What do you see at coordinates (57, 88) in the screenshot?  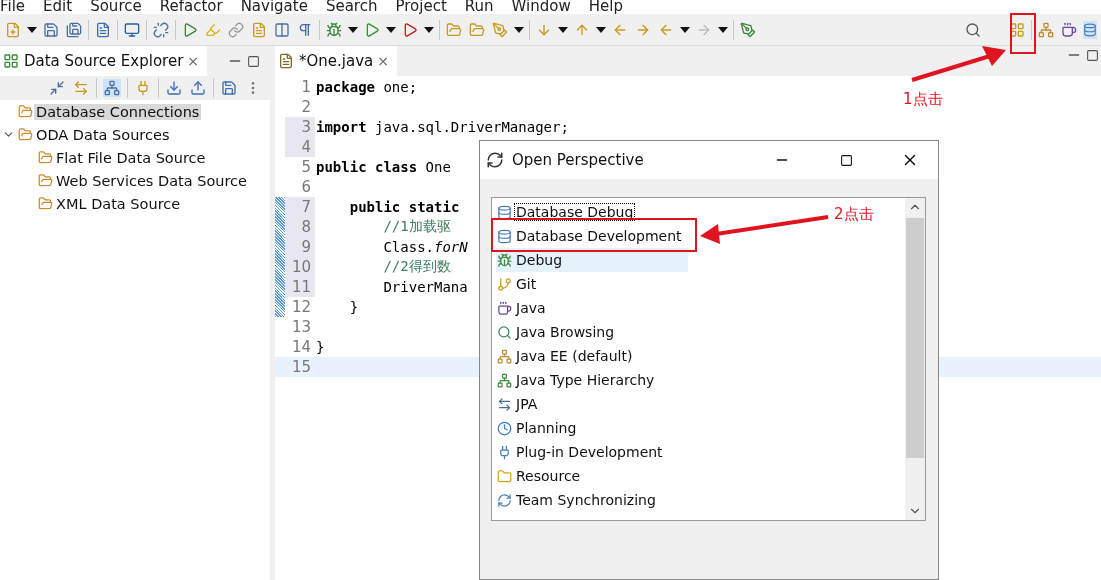 I see `collapse-icon` at bounding box center [57, 88].